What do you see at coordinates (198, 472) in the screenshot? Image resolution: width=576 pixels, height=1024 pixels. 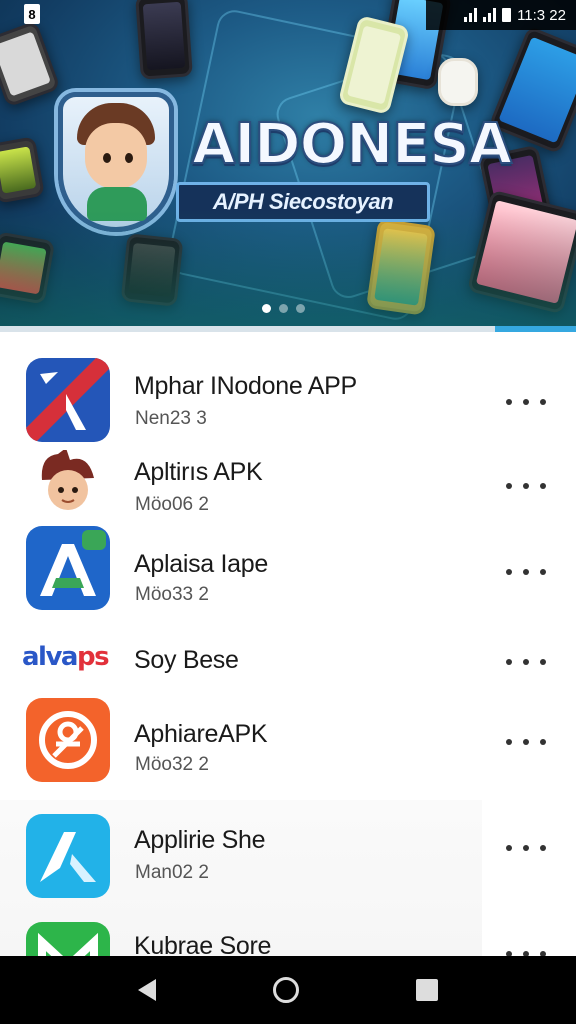 I see `app-title: Apltirıs APK` at bounding box center [198, 472].